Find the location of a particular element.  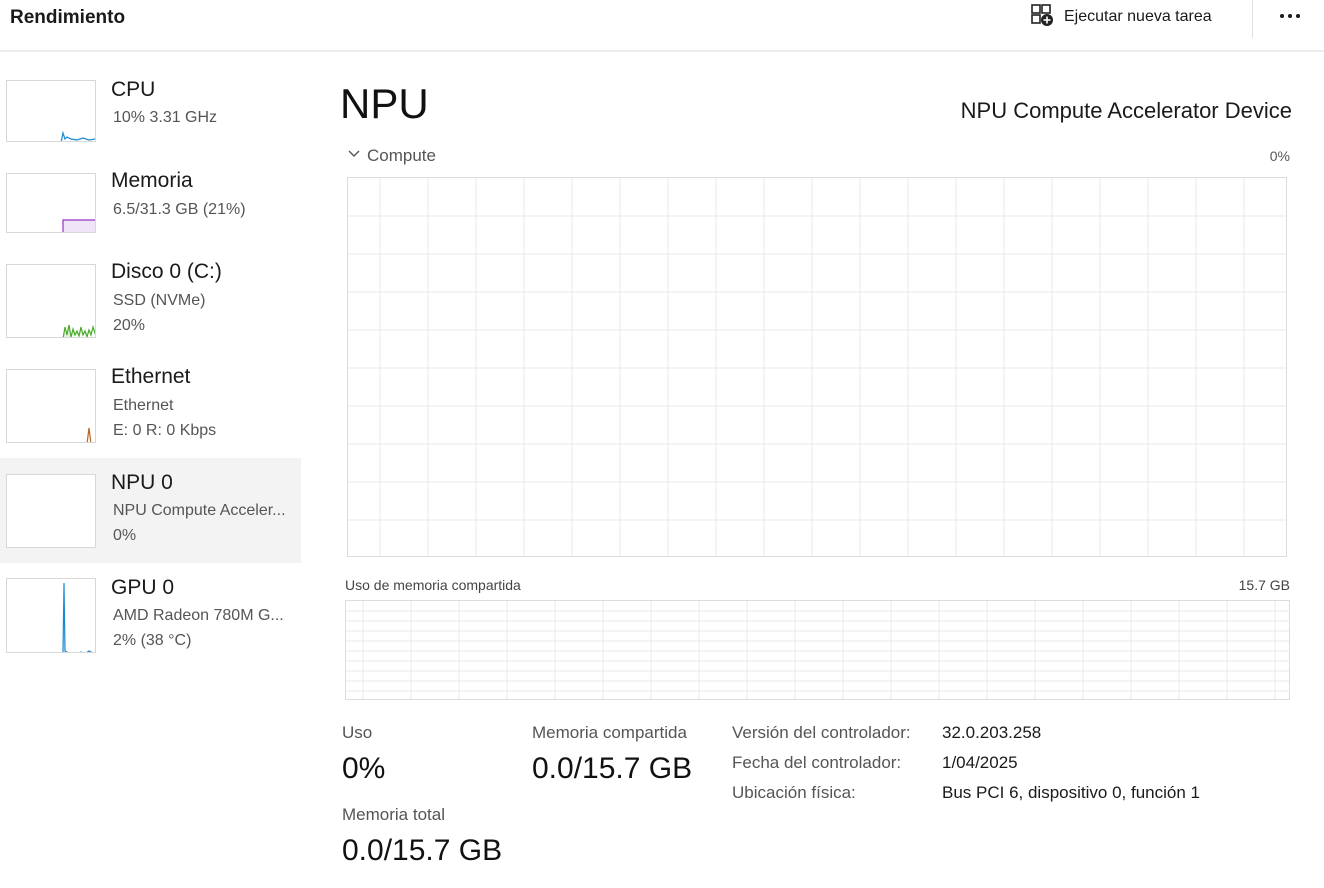

sidebar-item-memory: Memoria 6.5/31.3 GB (21%) is located at coordinates (150, 206).